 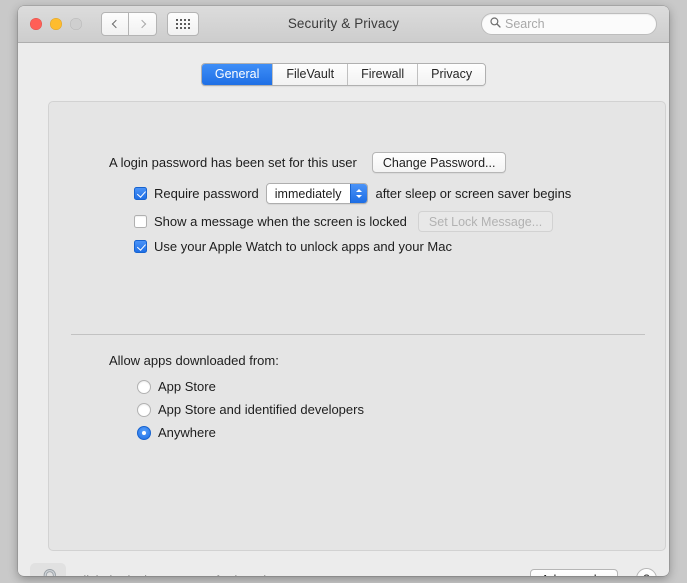 I want to click on radio-identified-developers-label: App Store and identified developers, so click(x=261, y=409).